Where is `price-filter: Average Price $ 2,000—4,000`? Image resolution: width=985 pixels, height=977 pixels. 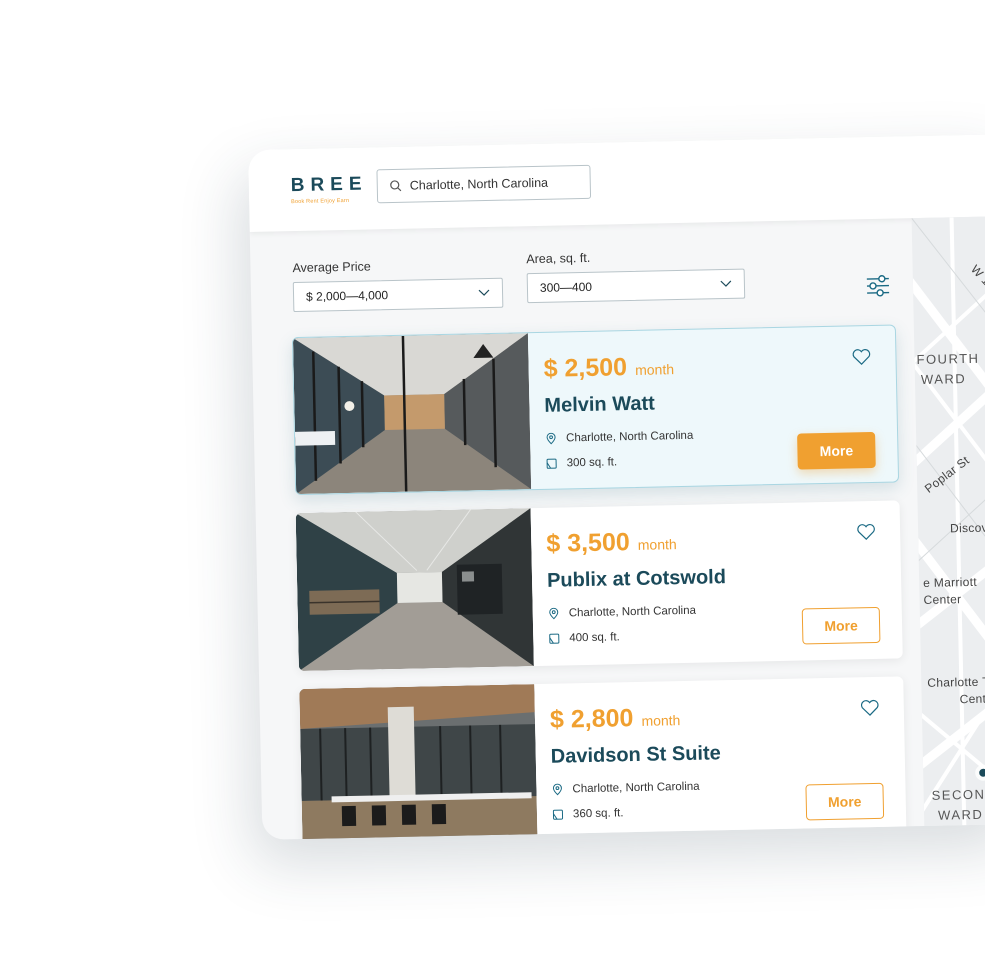
price-filter: Average Price $ 2,000—4,000 is located at coordinates (398, 285).